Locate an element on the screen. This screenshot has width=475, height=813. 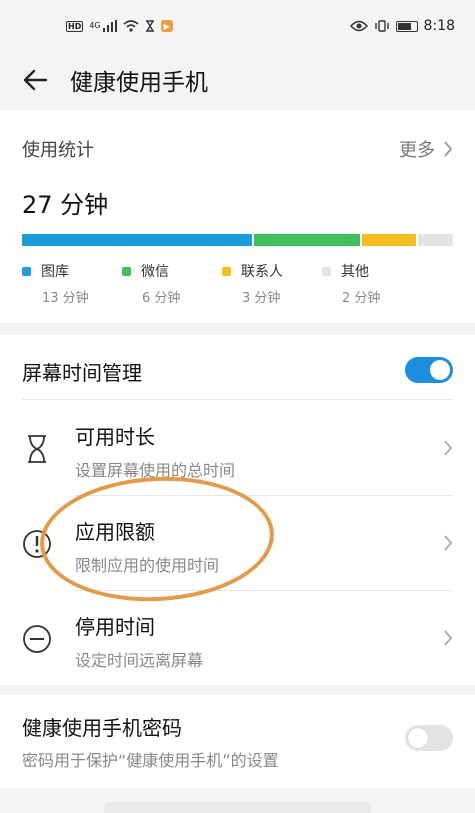
minus-circle-icon is located at coordinates (37, 639).